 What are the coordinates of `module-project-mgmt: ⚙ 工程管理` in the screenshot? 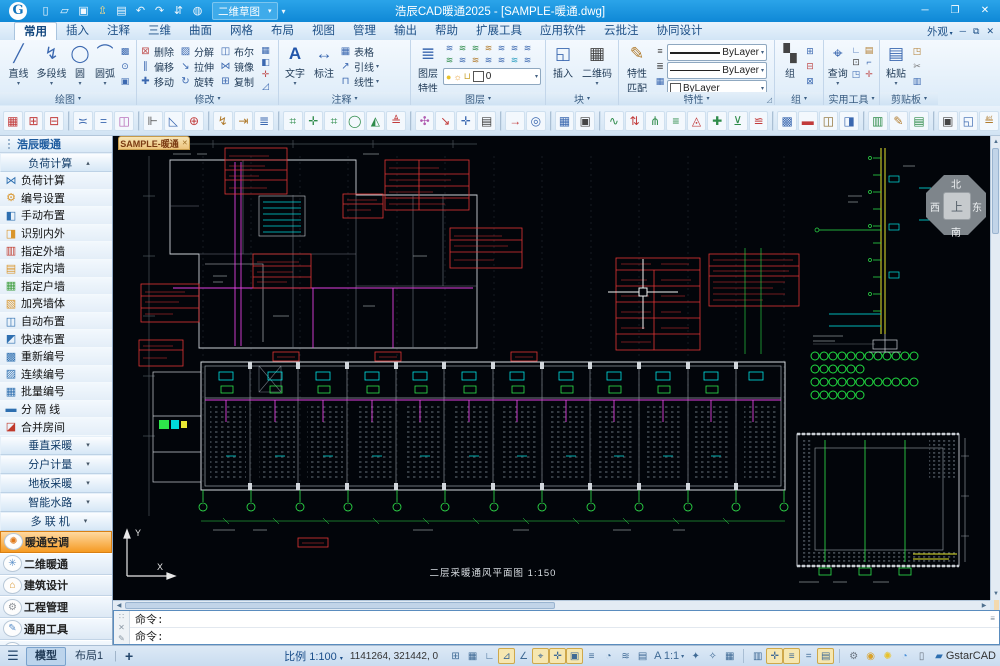 It's located at (56, 607).